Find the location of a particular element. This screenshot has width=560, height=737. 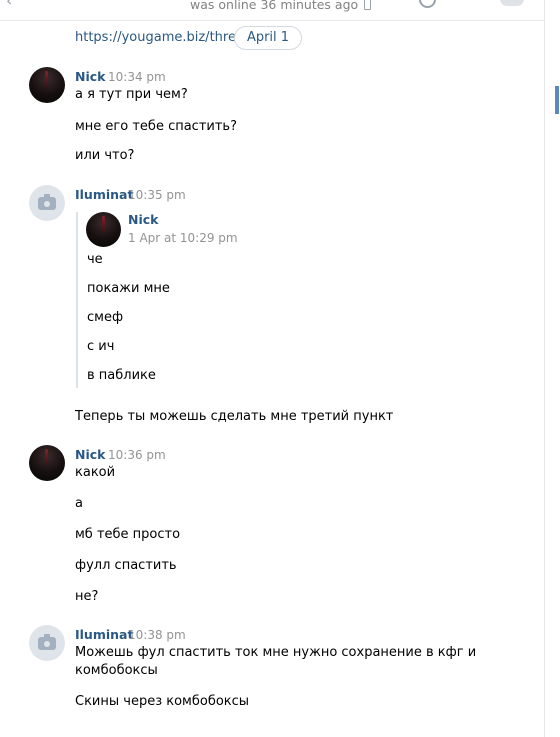

forwarded-time: 1 Apr at 10:29 pm is located at coordinates (183, 238).